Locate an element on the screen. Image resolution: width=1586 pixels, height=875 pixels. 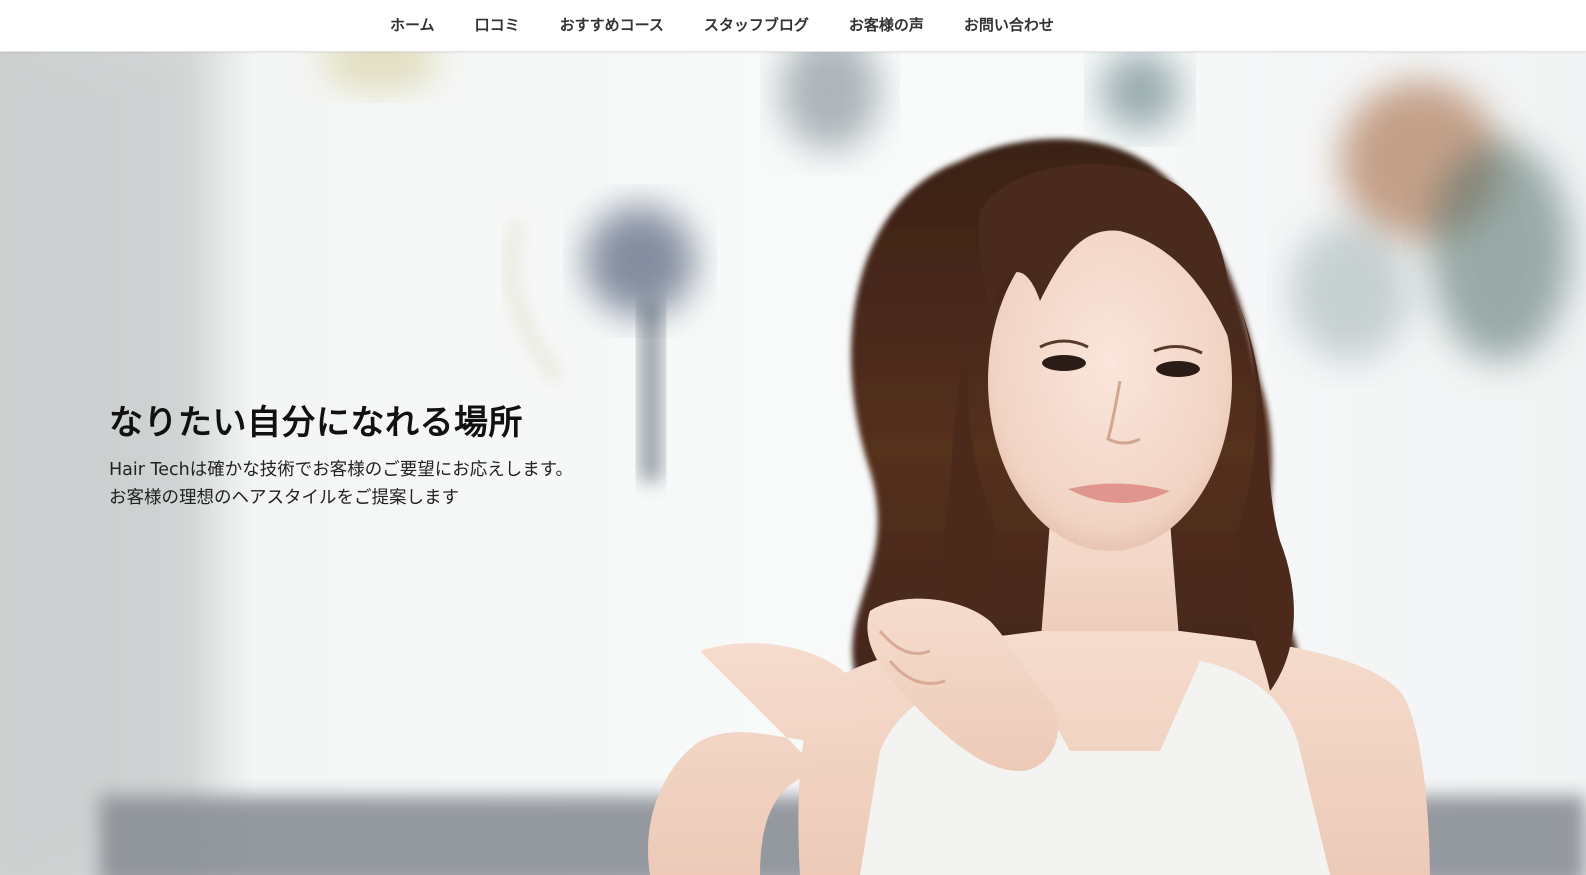
nav-item-recommended-courses: おすすめコース is located at coordinates (612, 25).